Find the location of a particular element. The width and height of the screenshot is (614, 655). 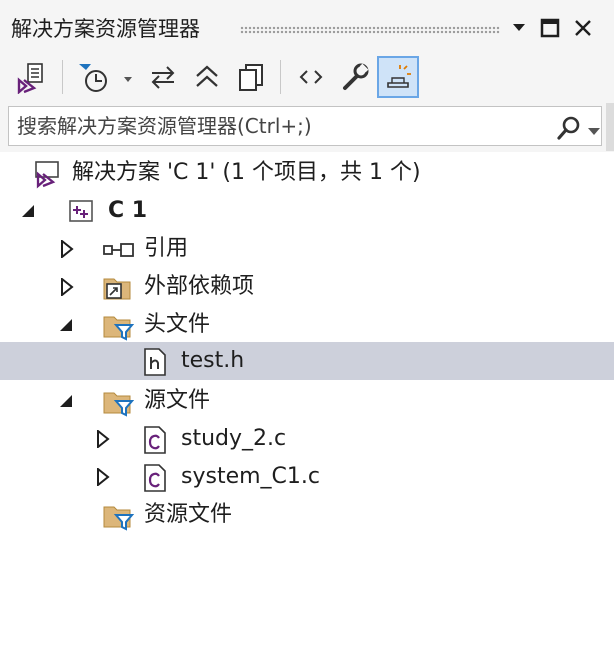

toolbar is located at coordinates (307, 77).